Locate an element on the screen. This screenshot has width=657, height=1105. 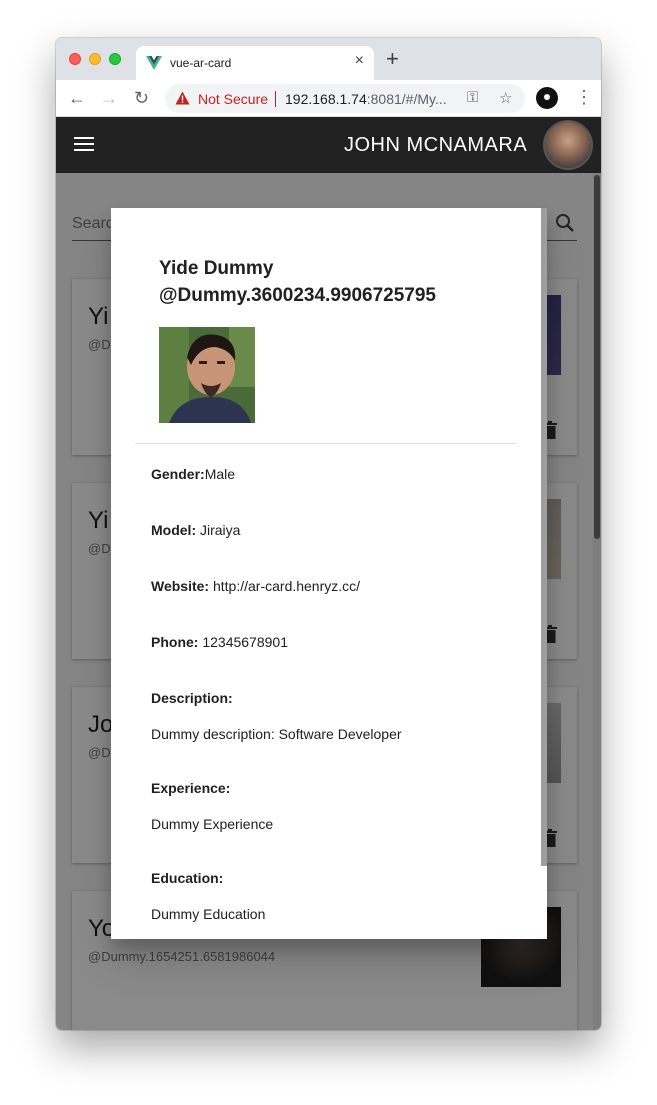
education-value: Dummy Education is located at coordinates (208, 914).